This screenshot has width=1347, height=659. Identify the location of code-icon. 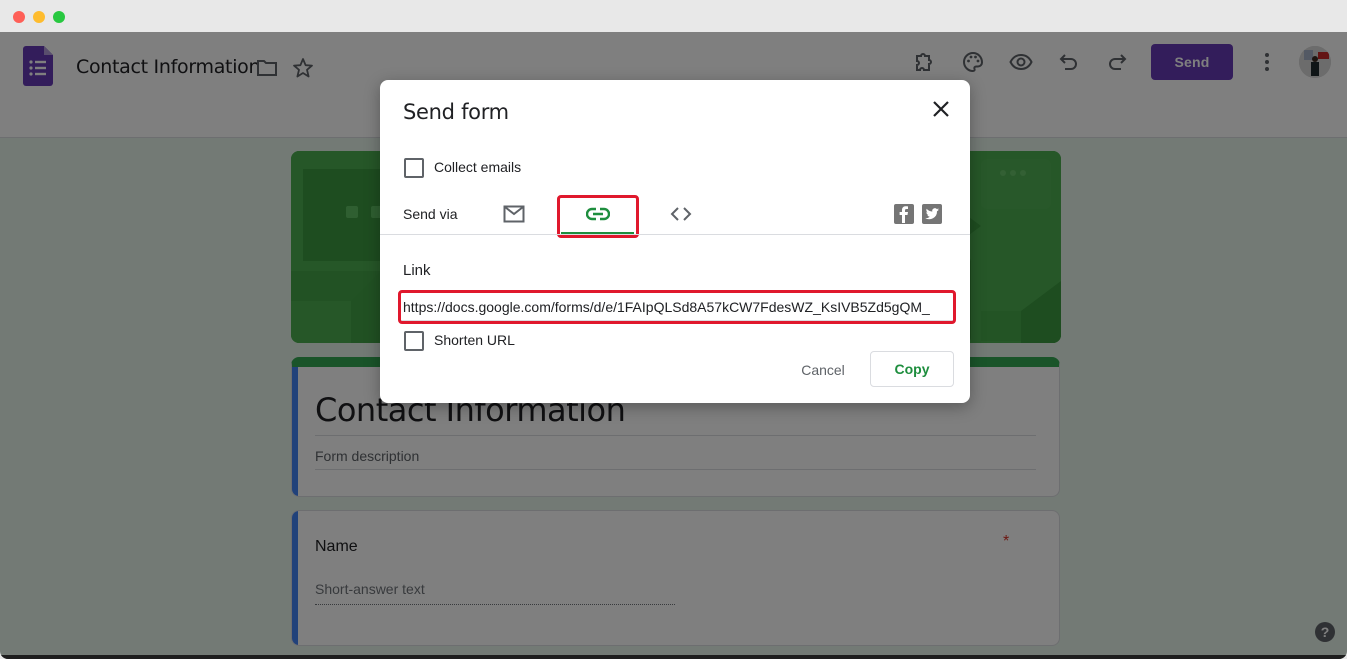
(681, 214).